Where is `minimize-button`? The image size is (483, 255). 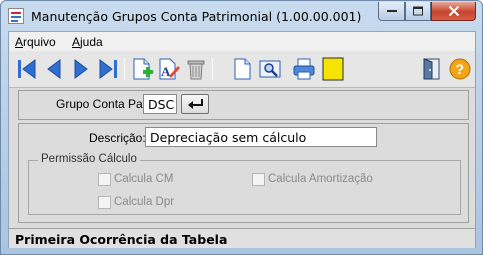 minimize-button is located at coordinates (391, 11).